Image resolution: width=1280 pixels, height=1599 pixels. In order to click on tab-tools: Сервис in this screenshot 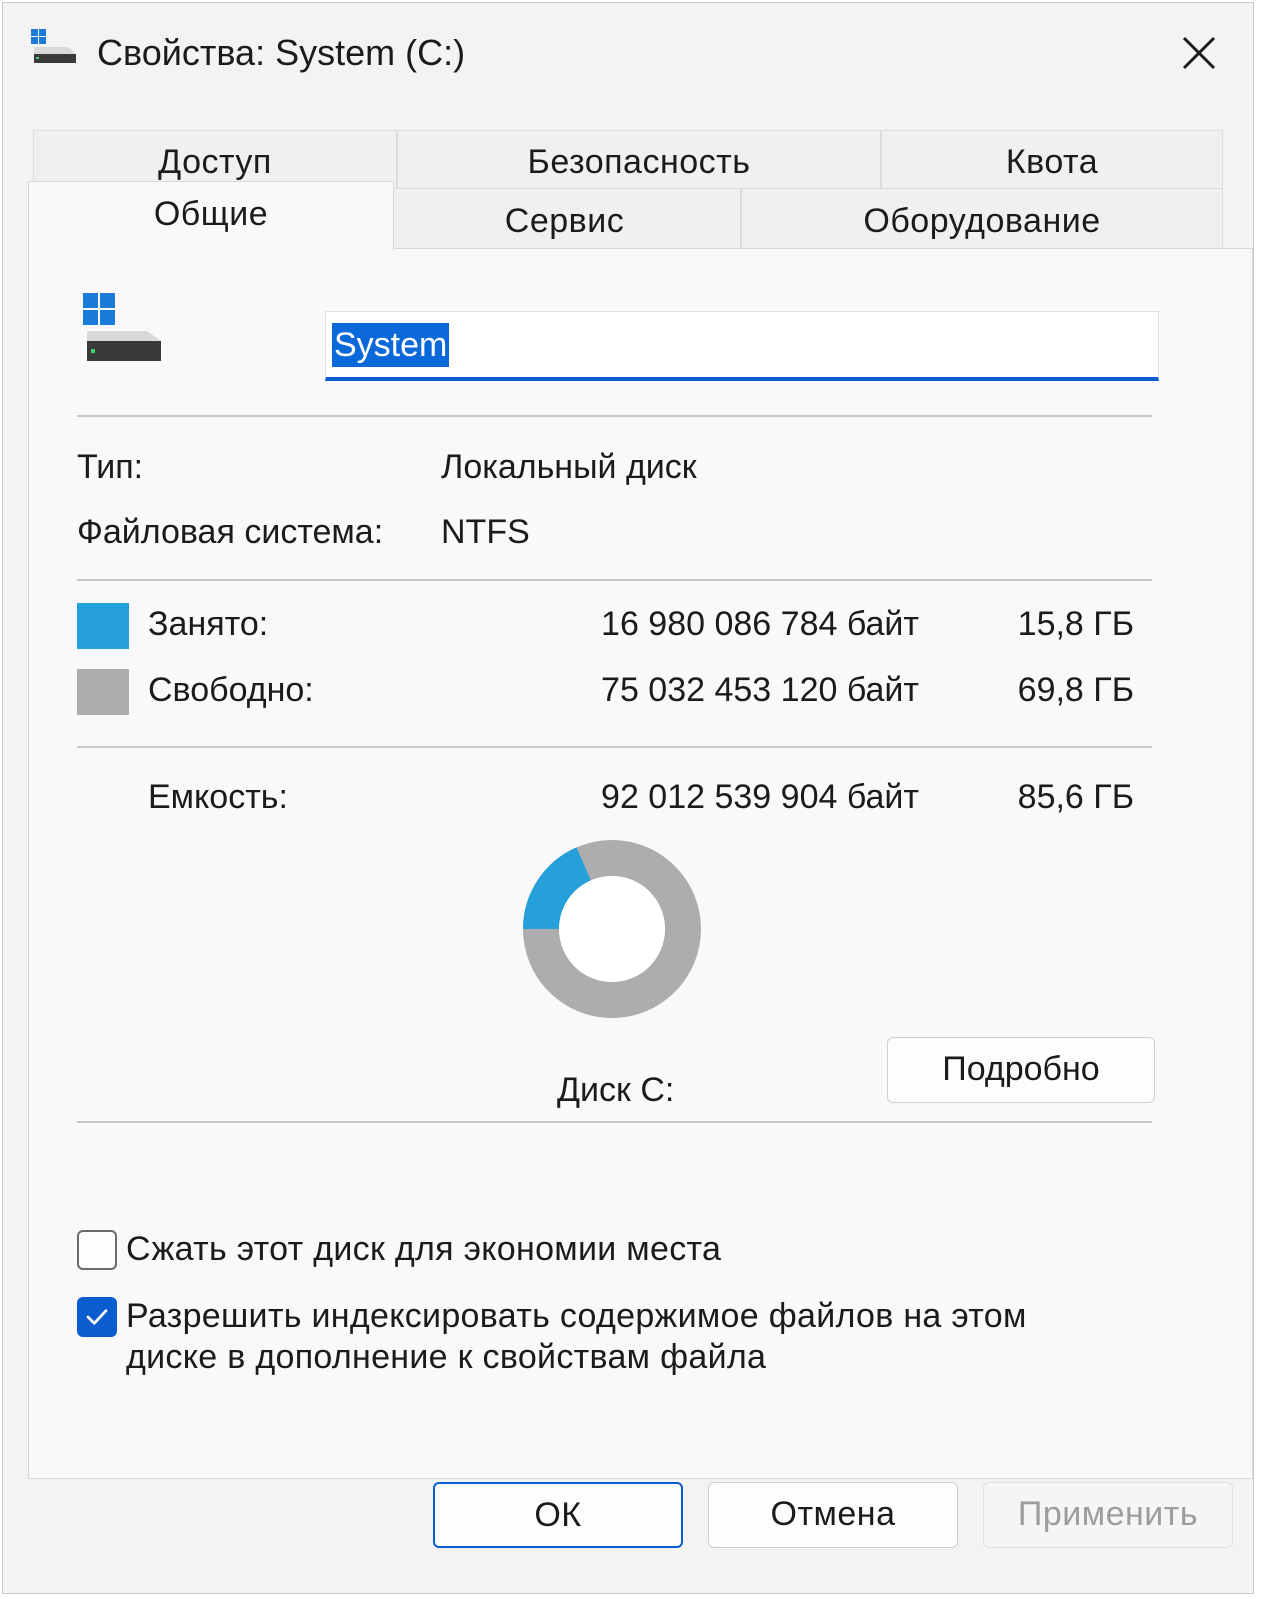, I will do `click(564, 218)`.